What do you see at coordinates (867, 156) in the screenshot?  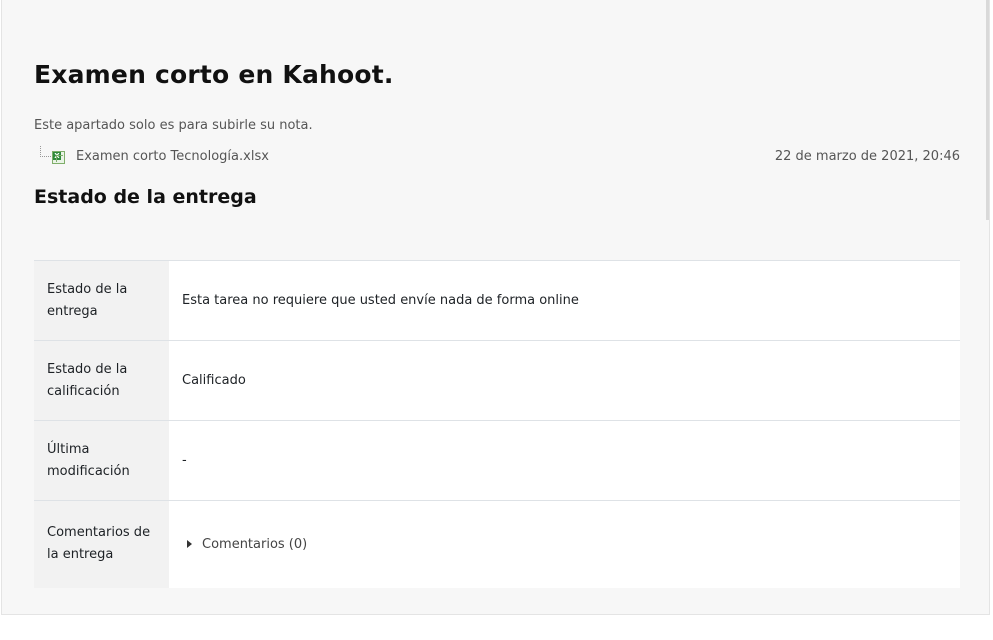 I see `attachment-date: 22 de marzo de 2021, 20:46` at bounding box center [867, 156].